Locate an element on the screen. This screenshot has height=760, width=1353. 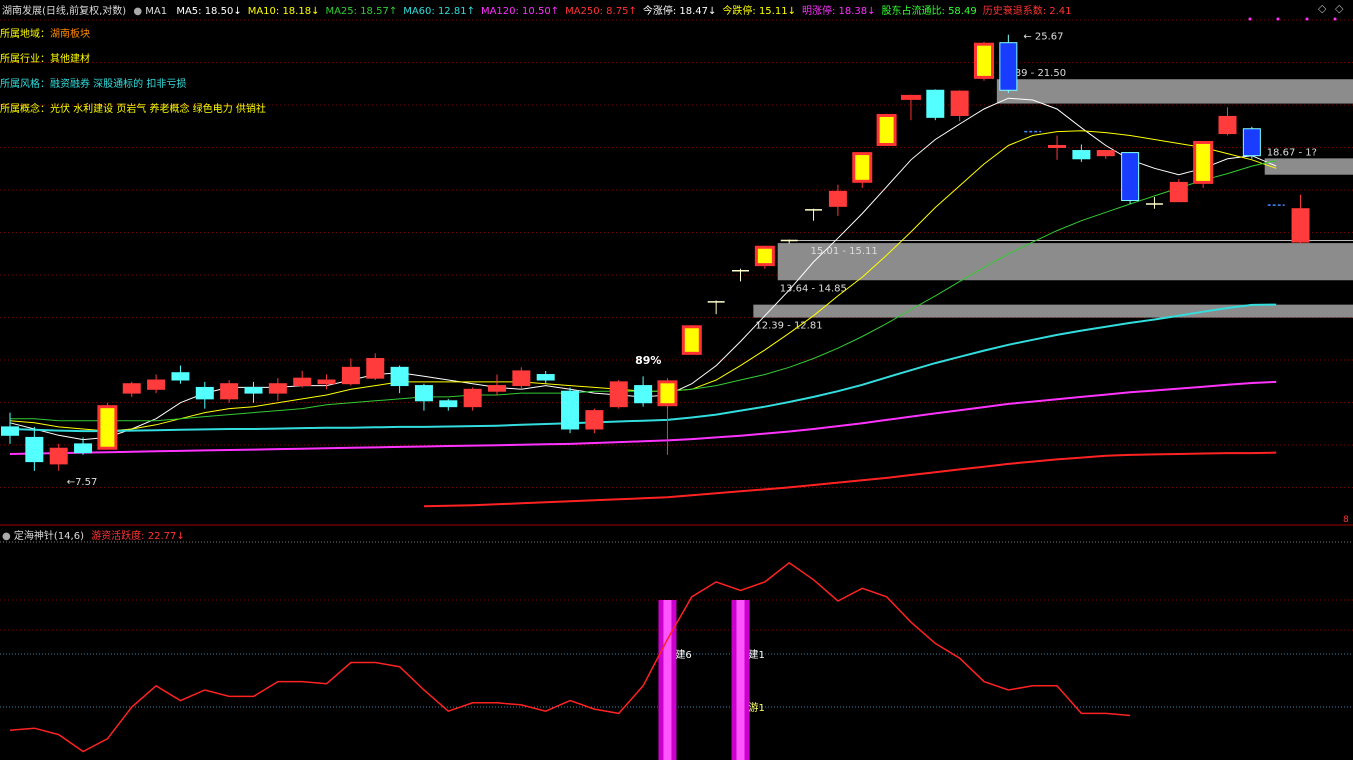
indicator-item: MA25: 18.57↑ is located at coordinates (361, 11).